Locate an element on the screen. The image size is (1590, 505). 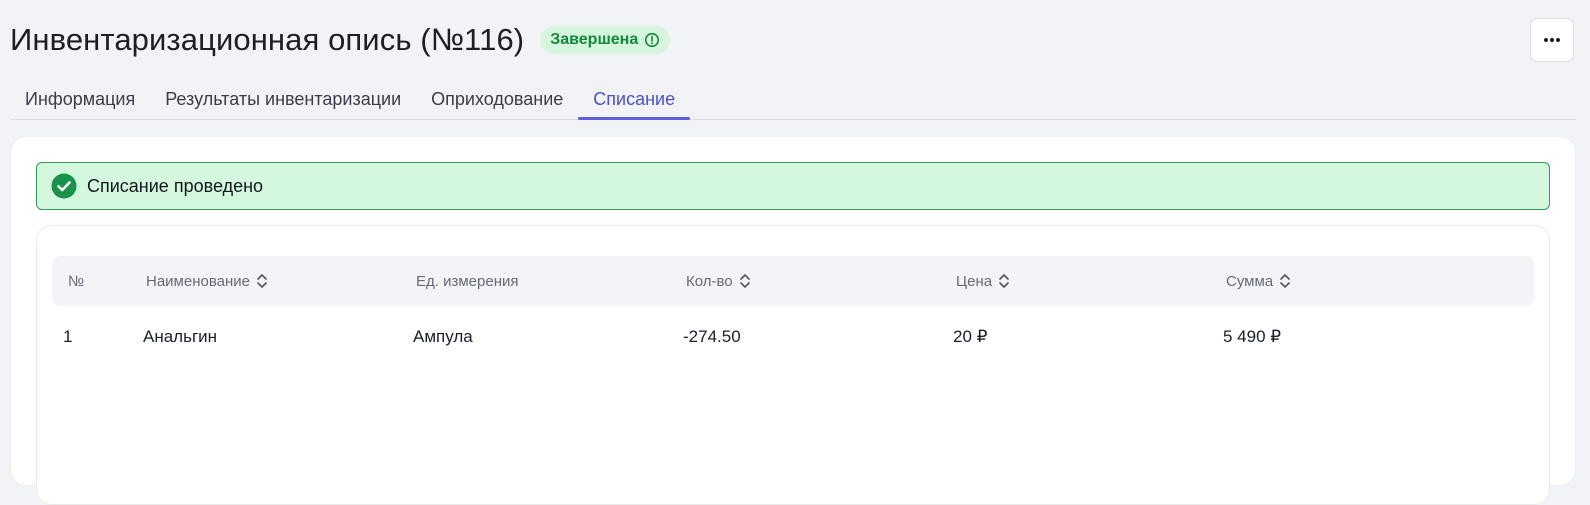
more-horizontal-icon is located at coordinates (1552, 40).